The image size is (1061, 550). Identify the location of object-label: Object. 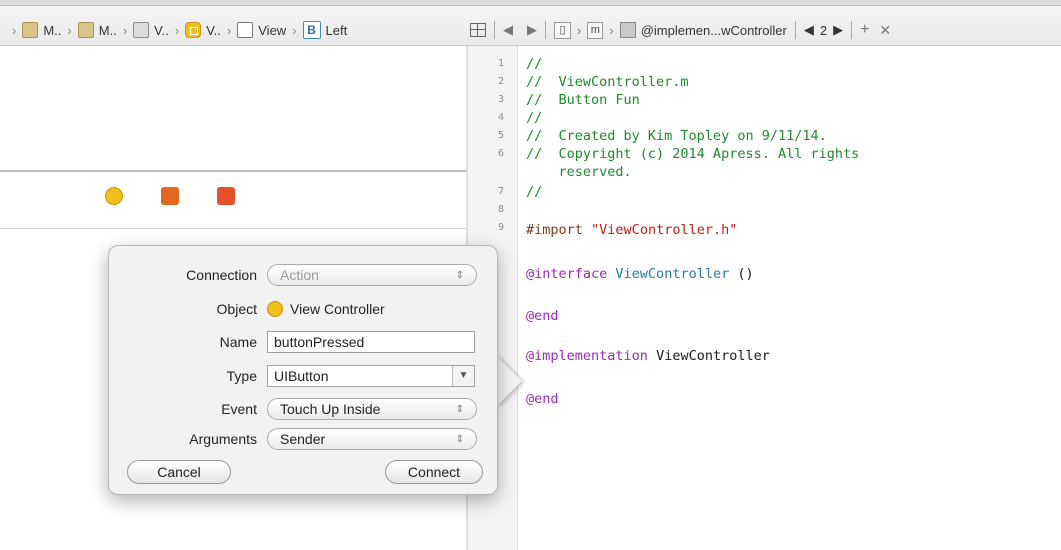
(236, 309).